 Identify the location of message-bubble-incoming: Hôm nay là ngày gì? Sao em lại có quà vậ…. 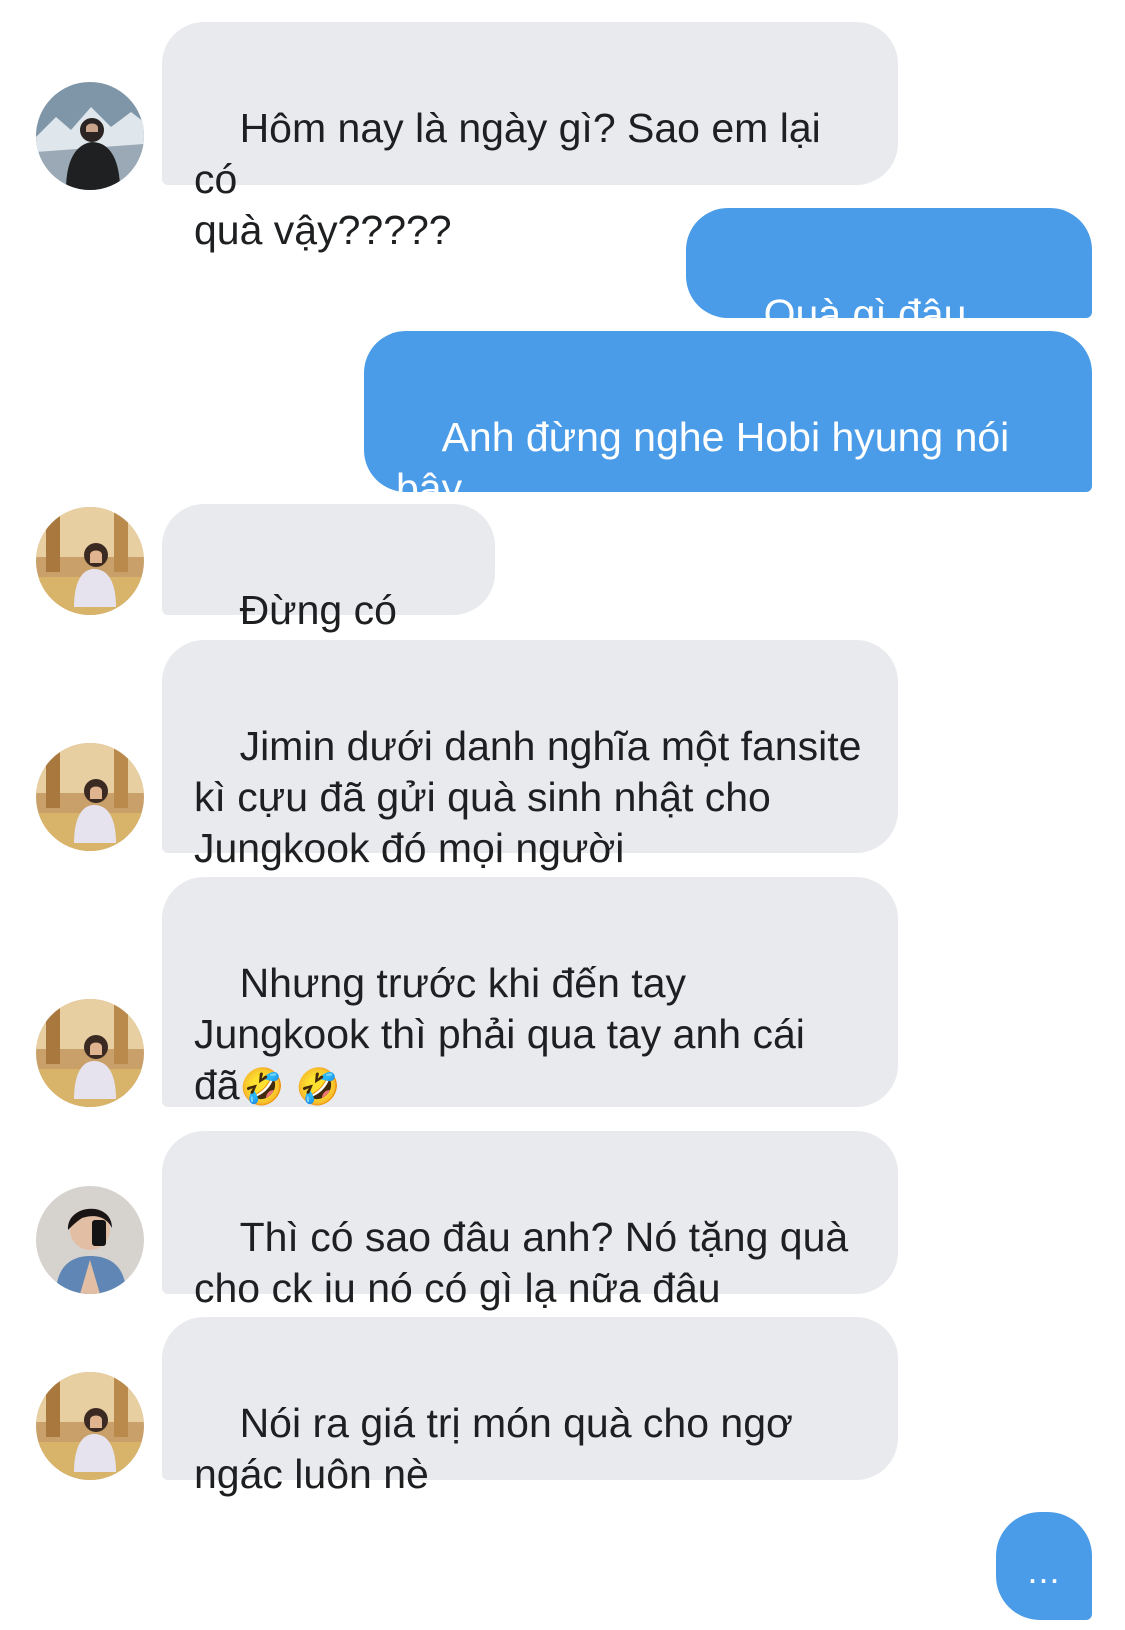
(530, 137).